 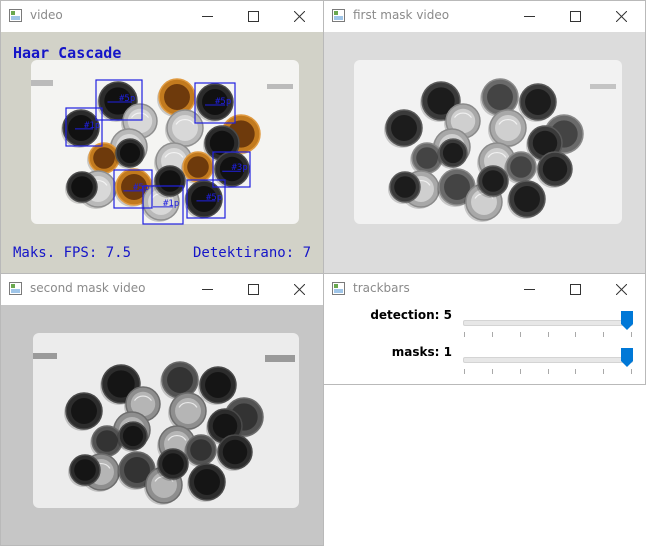 I want to click on title-bar: first mask video, so click(x=484, y=16).